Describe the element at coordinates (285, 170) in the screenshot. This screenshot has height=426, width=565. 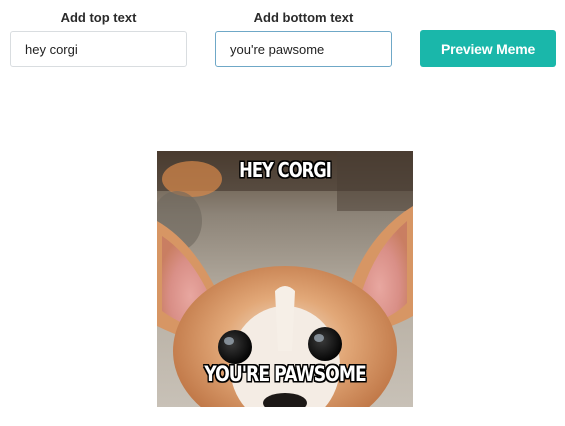
I see `meme-top-caption: HEY CORGI` at that location.